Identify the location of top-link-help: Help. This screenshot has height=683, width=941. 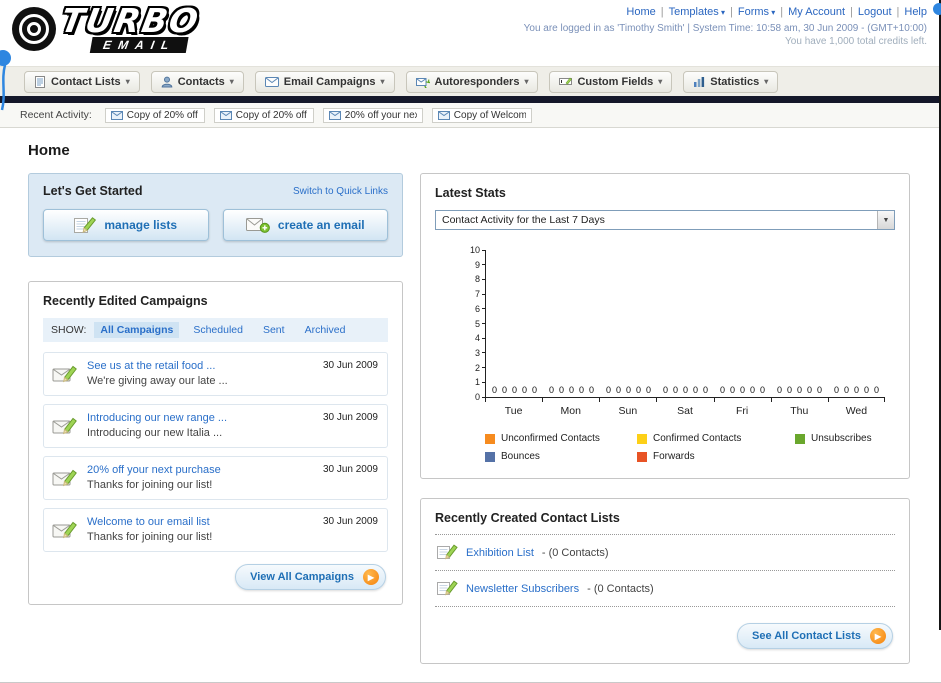
(915, 12).